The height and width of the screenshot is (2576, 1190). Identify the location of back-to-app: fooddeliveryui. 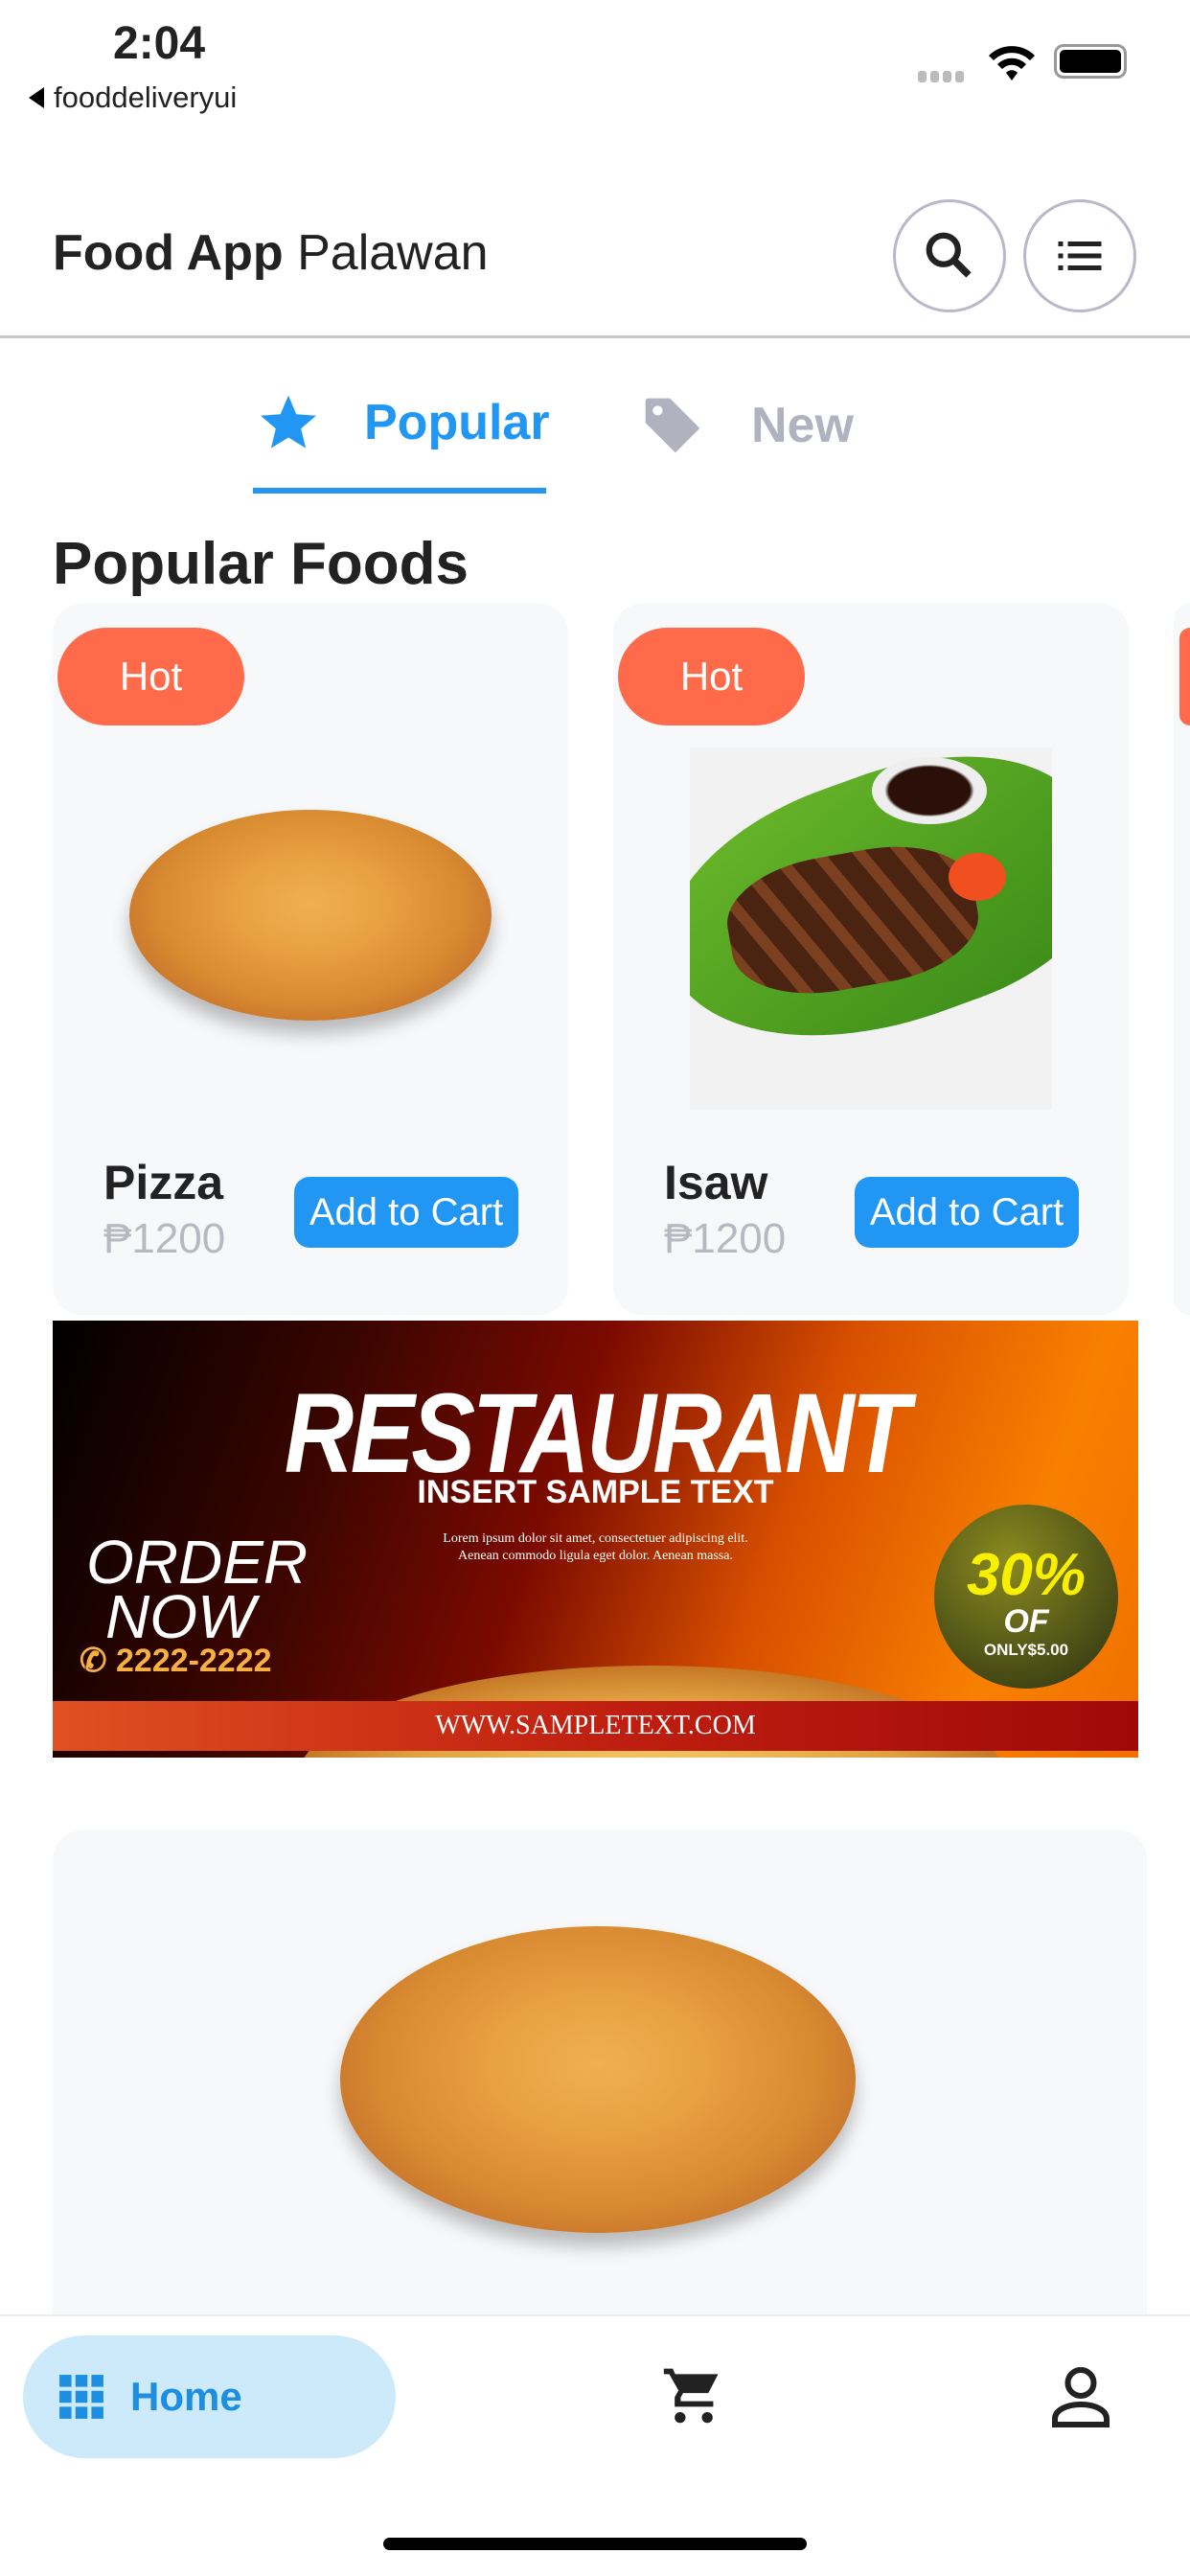
(133, 97).